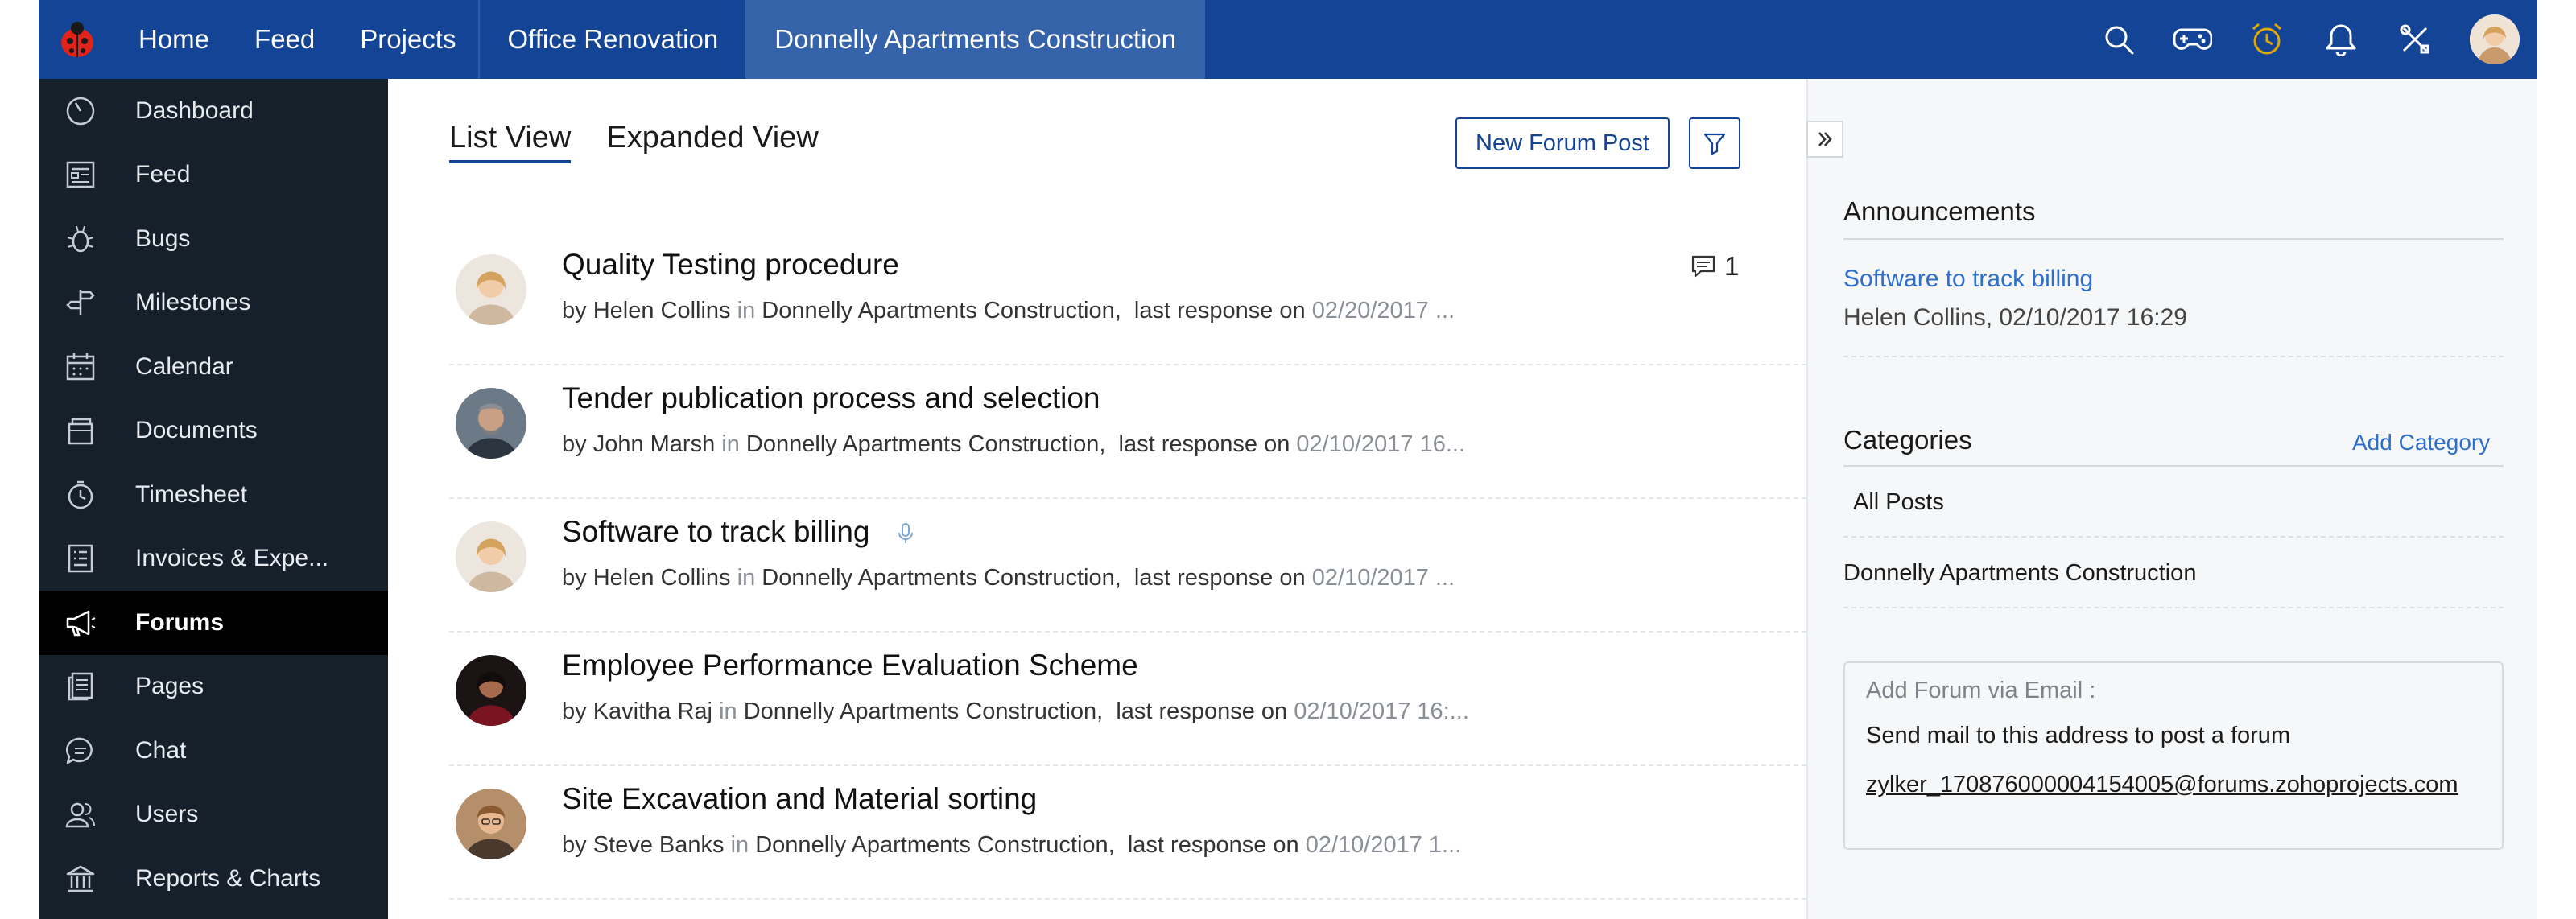  Describe the element at coordinates (2019, 573) in the screenshot. I see `category-donnelly: Donnelly Apartments Construction` at that location.